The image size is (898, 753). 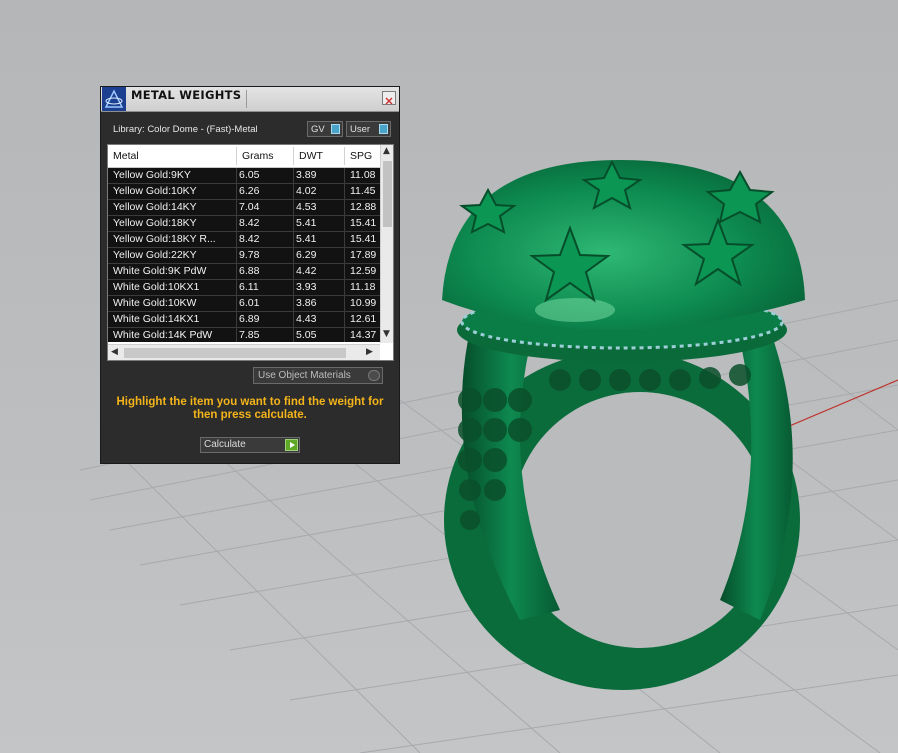 What do you see at coordinates (363, 319) in the screenshot?
I see `spg-cell: 12.61` at bounding box center [363, 319].